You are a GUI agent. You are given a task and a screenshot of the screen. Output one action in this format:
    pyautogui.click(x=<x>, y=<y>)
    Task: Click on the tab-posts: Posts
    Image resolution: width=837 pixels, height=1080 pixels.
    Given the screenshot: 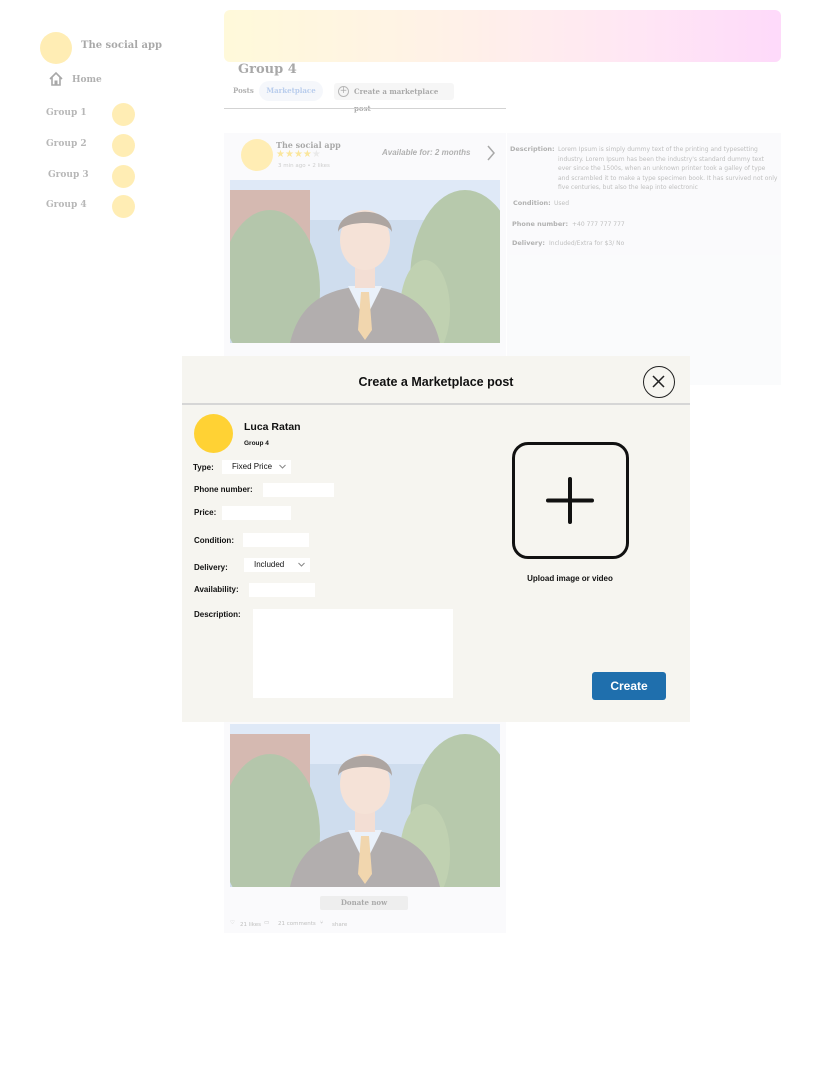 What is the action you would take?
    pyautogui.click(x=243, y=90)
    